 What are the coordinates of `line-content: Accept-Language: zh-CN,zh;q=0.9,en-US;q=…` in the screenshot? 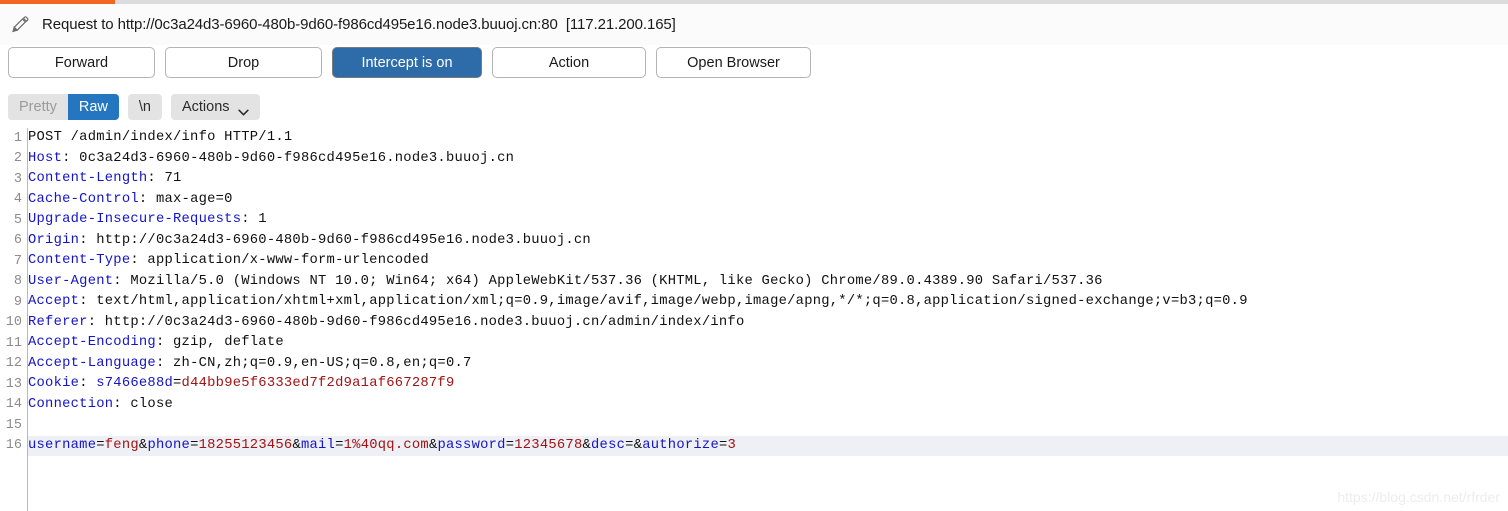 It's located at (768, 364).